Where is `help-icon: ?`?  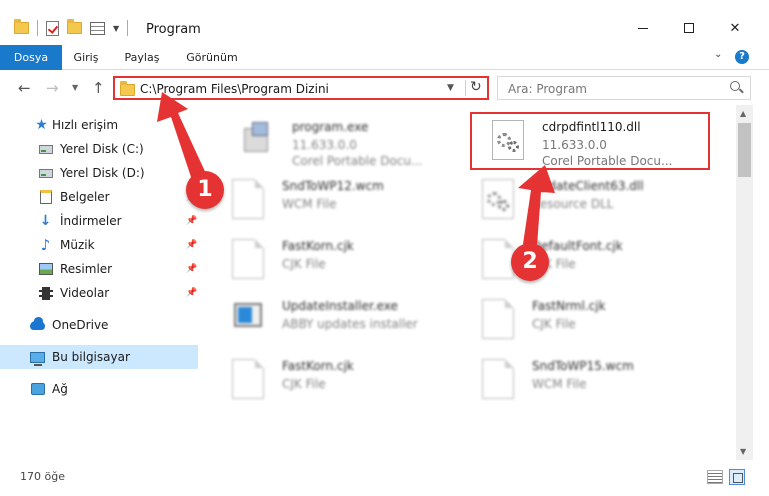
help-icon: ? is located at coordinates (742, 57).